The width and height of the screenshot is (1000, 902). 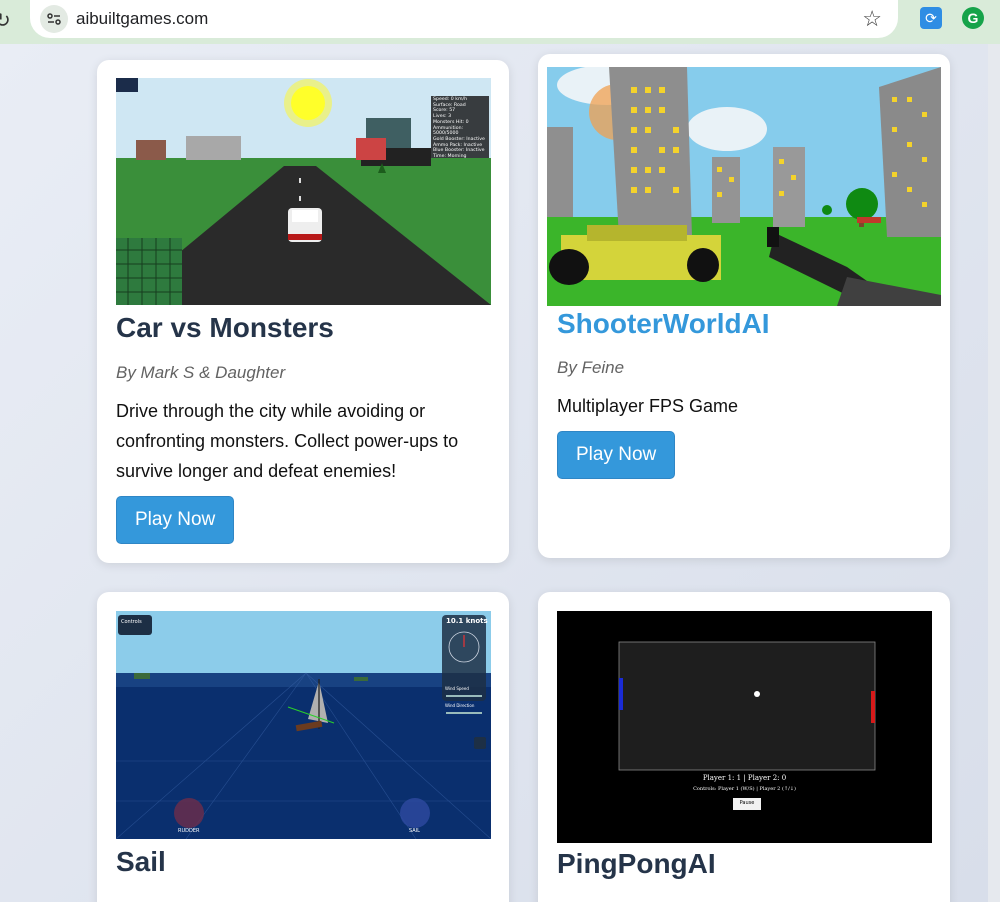 I want to click on game-title: ShooterWorldAI, so click(x=663, y=324).